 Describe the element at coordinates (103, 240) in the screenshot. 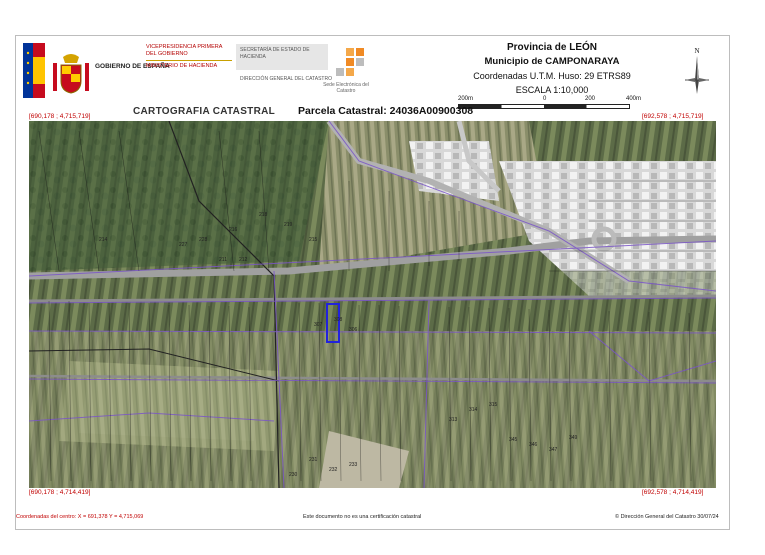

I see `parcel-label: 214` at that location.